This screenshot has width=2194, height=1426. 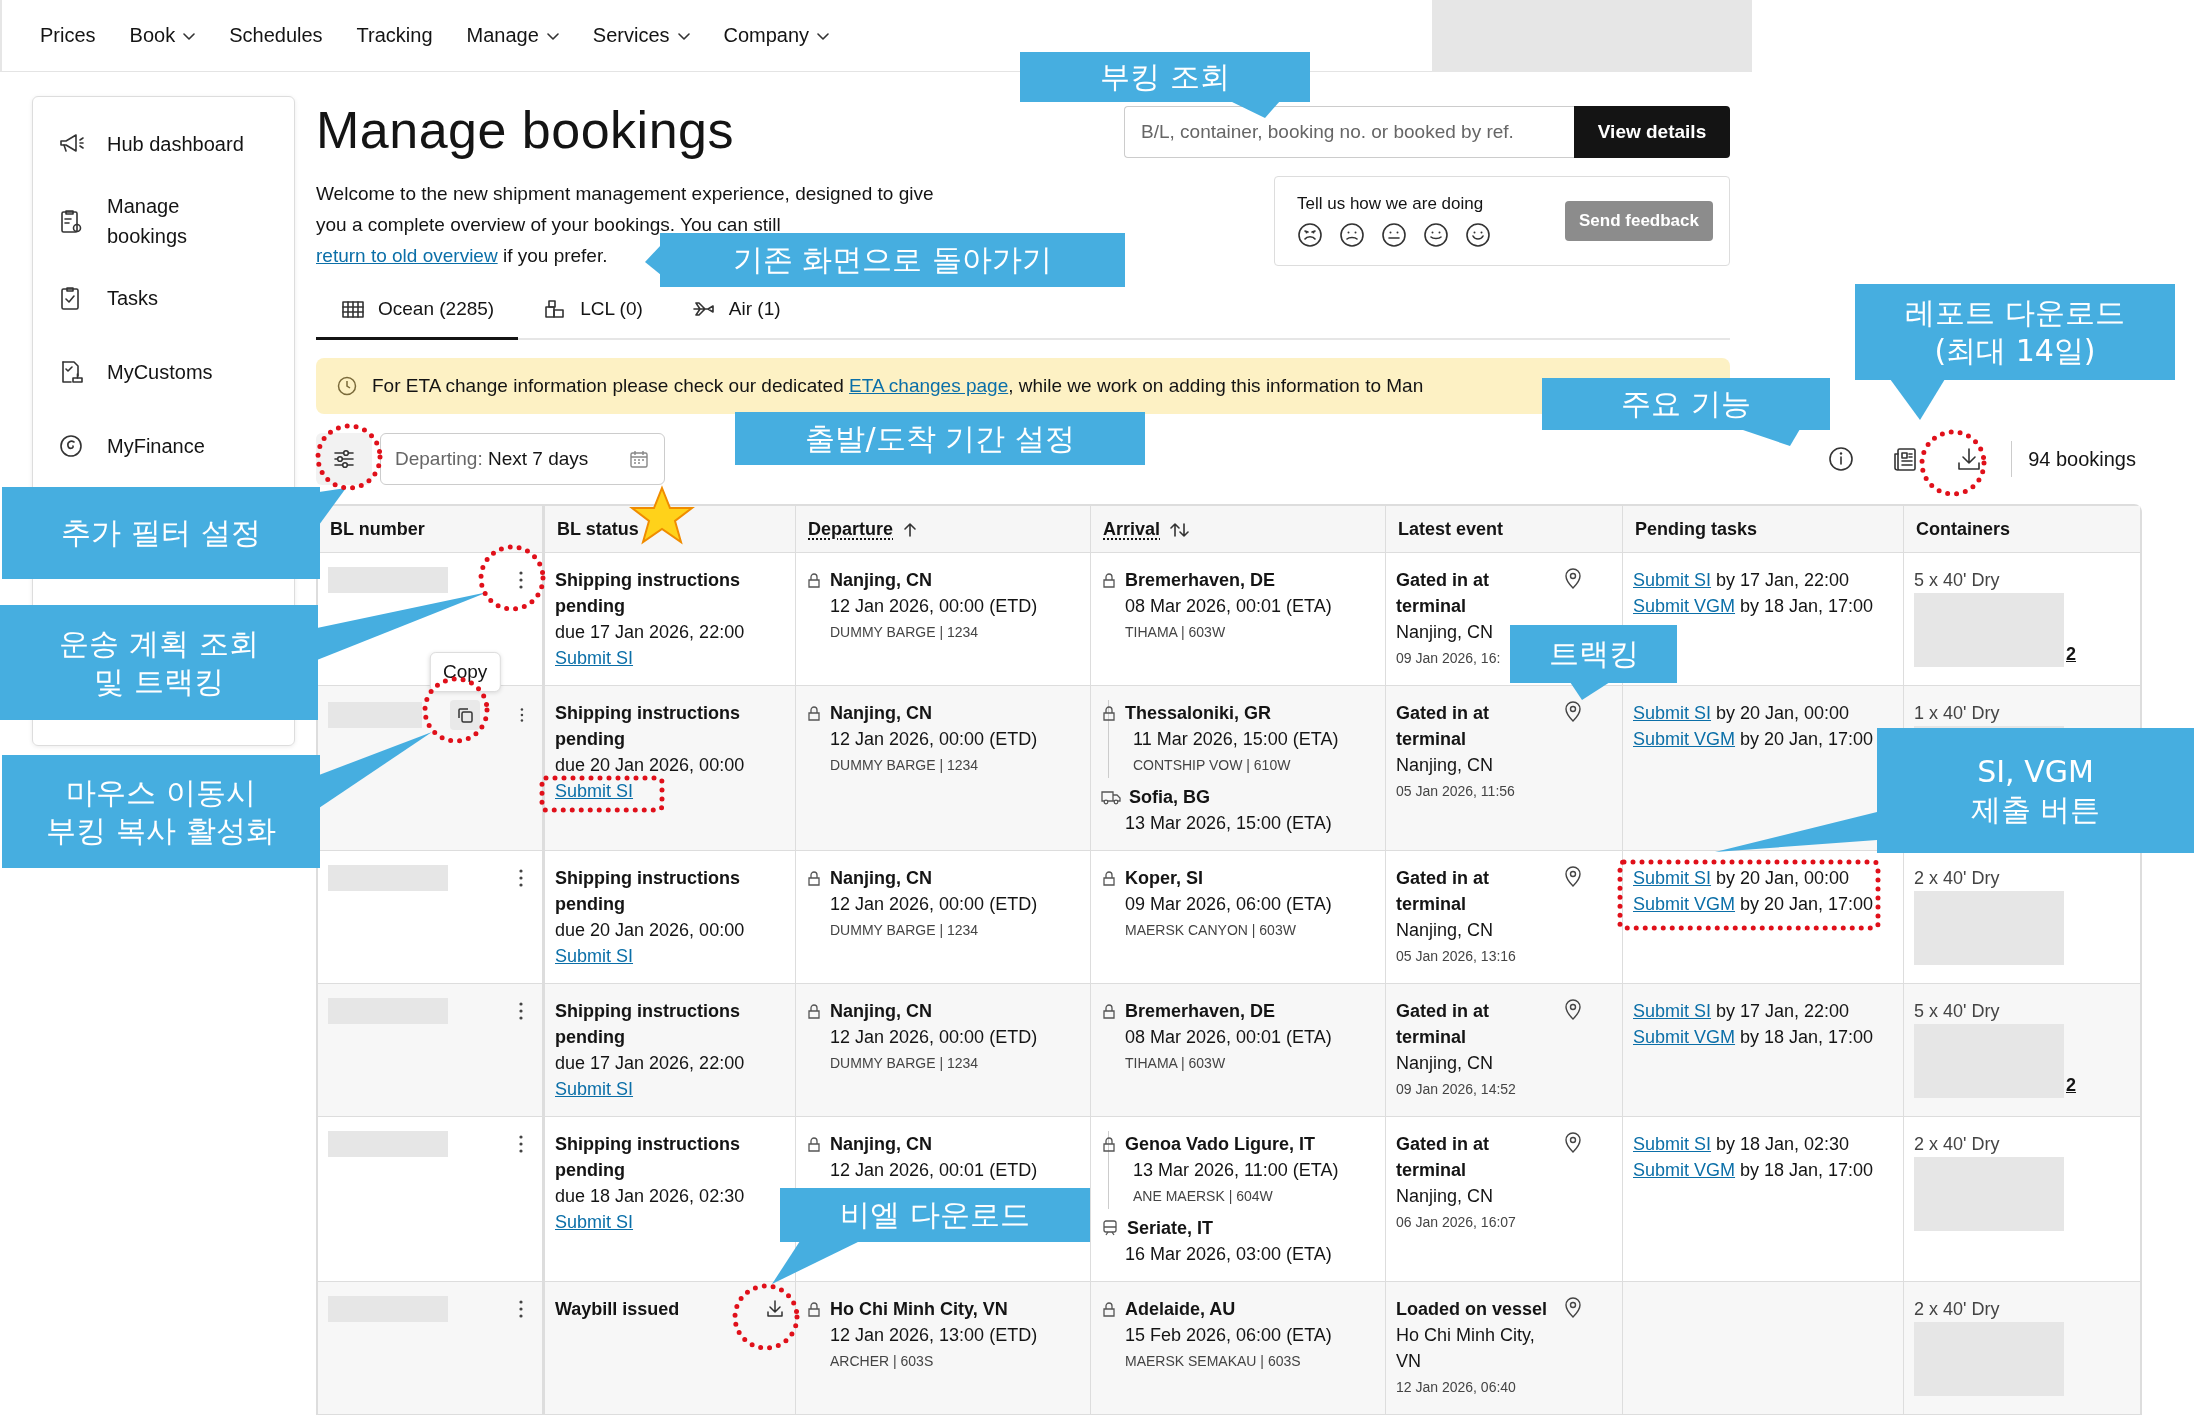 I want to click on callout-pointer, so click(x=1917, y=399).